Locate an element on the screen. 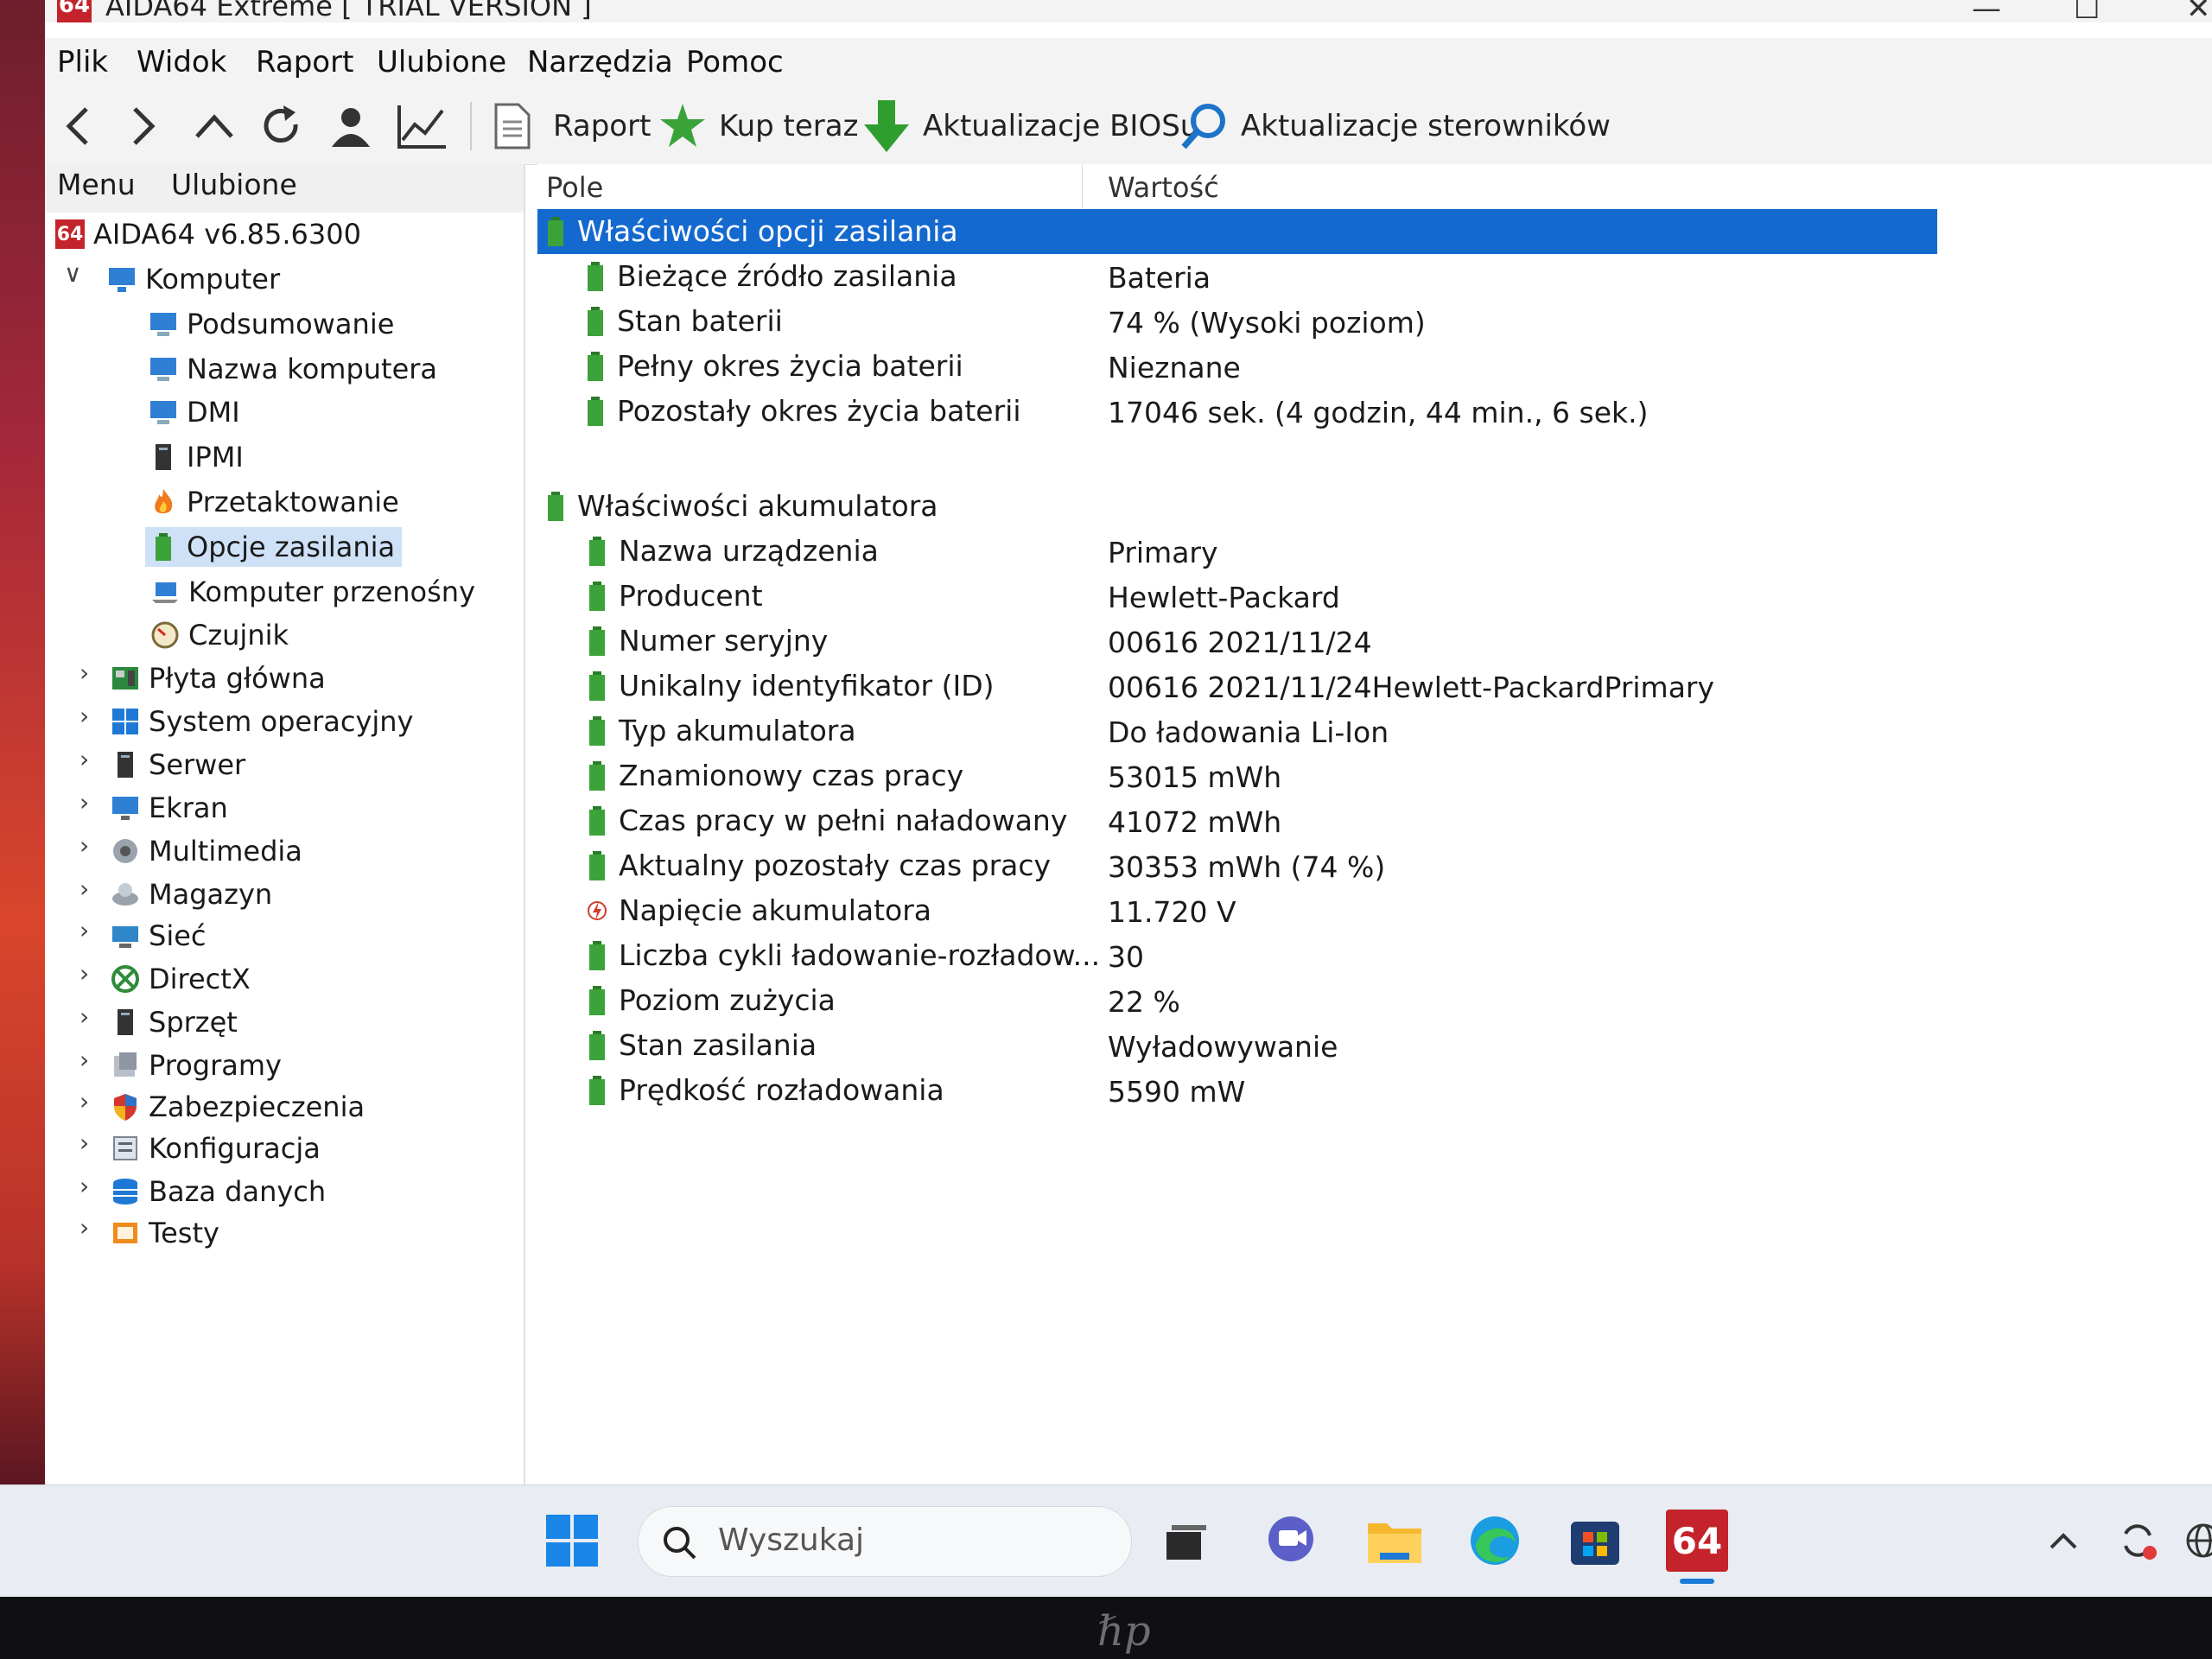  detail-row: Stan baterii 74 % (Wysoki poziom) is located at coordinates (1237, 321).